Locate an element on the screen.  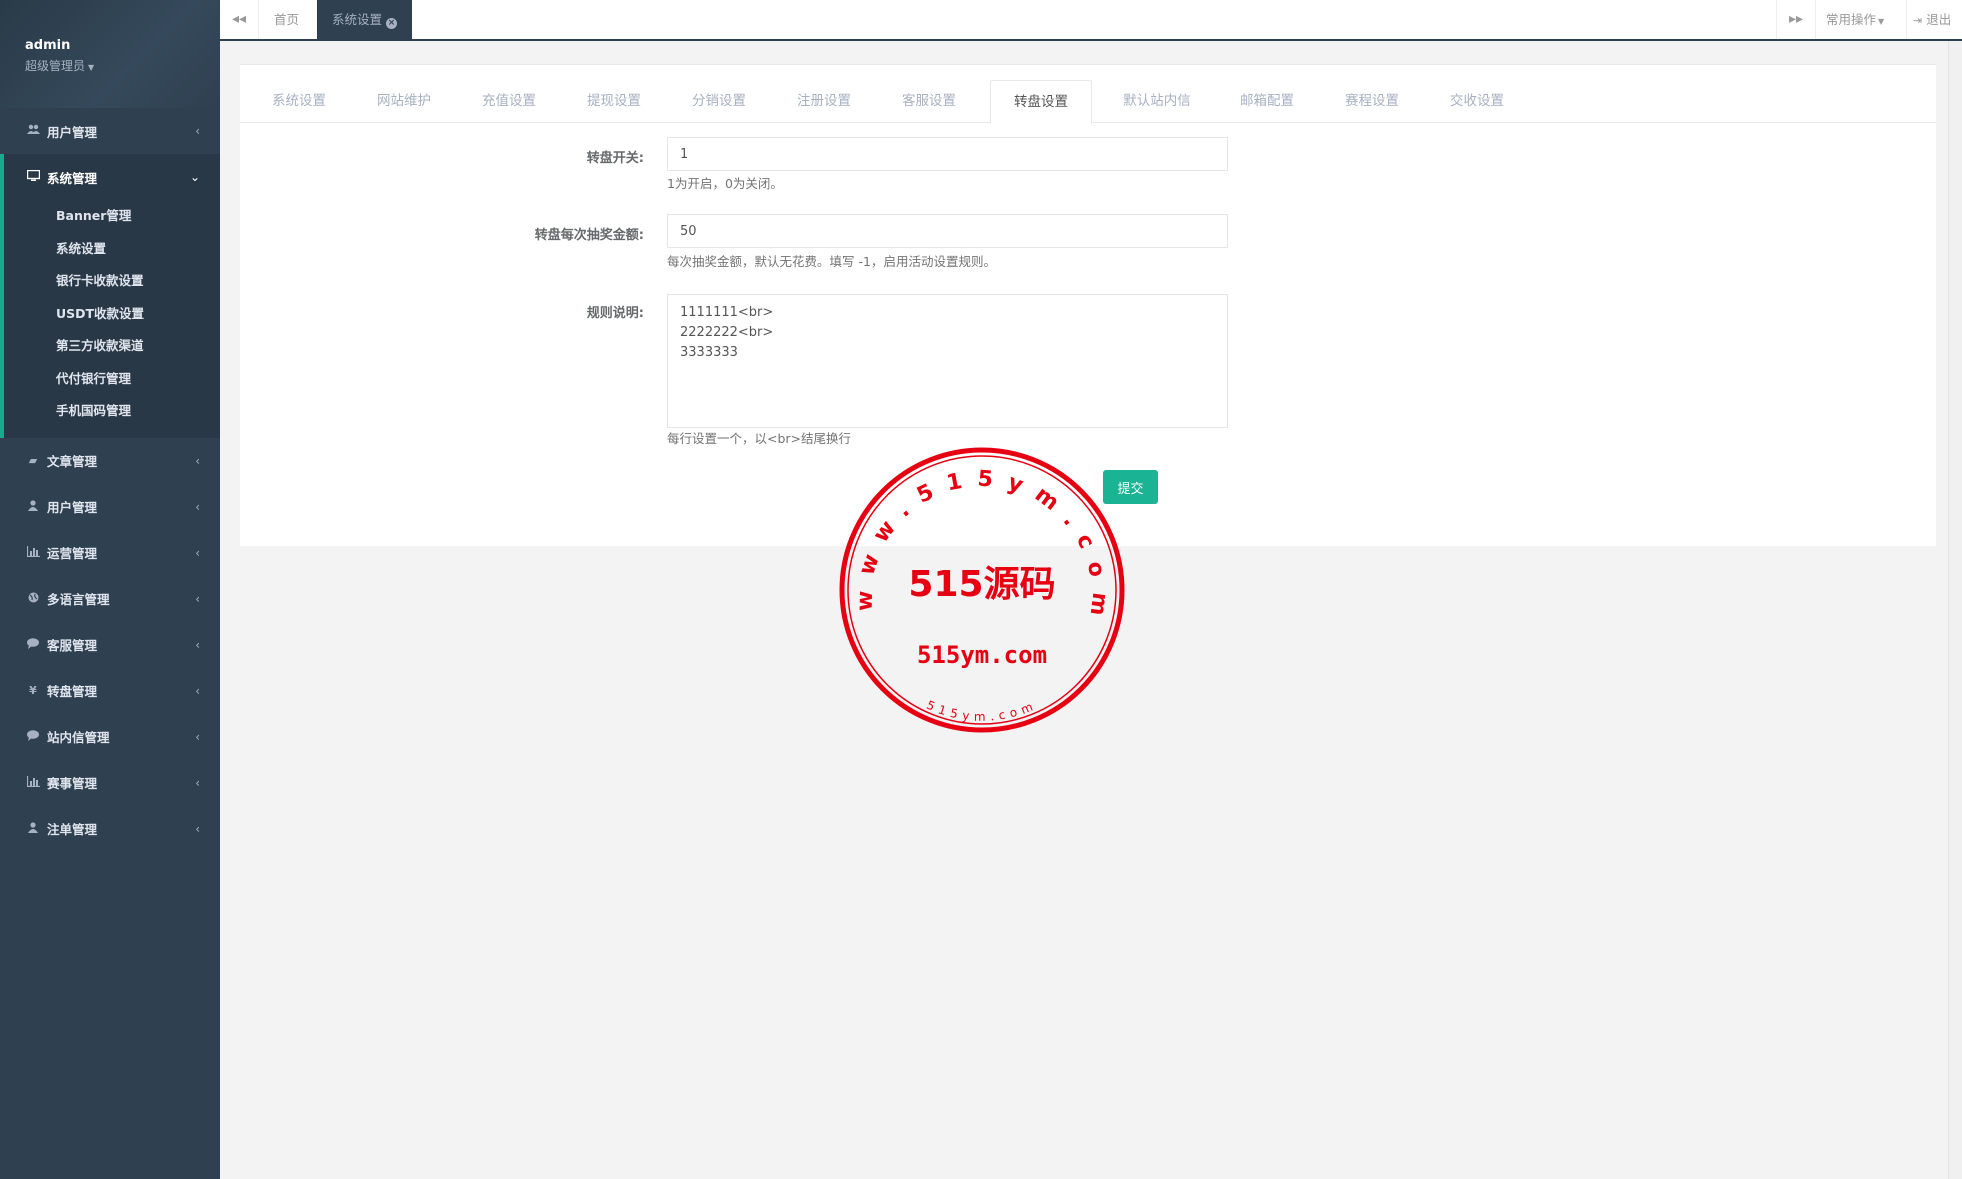
submenu-item: 银行卡收款设置 is located at coordinates (112, 281).